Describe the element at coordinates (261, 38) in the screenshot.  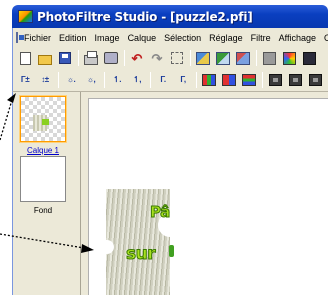
I see `menu-filtre: Filtre` at that location.